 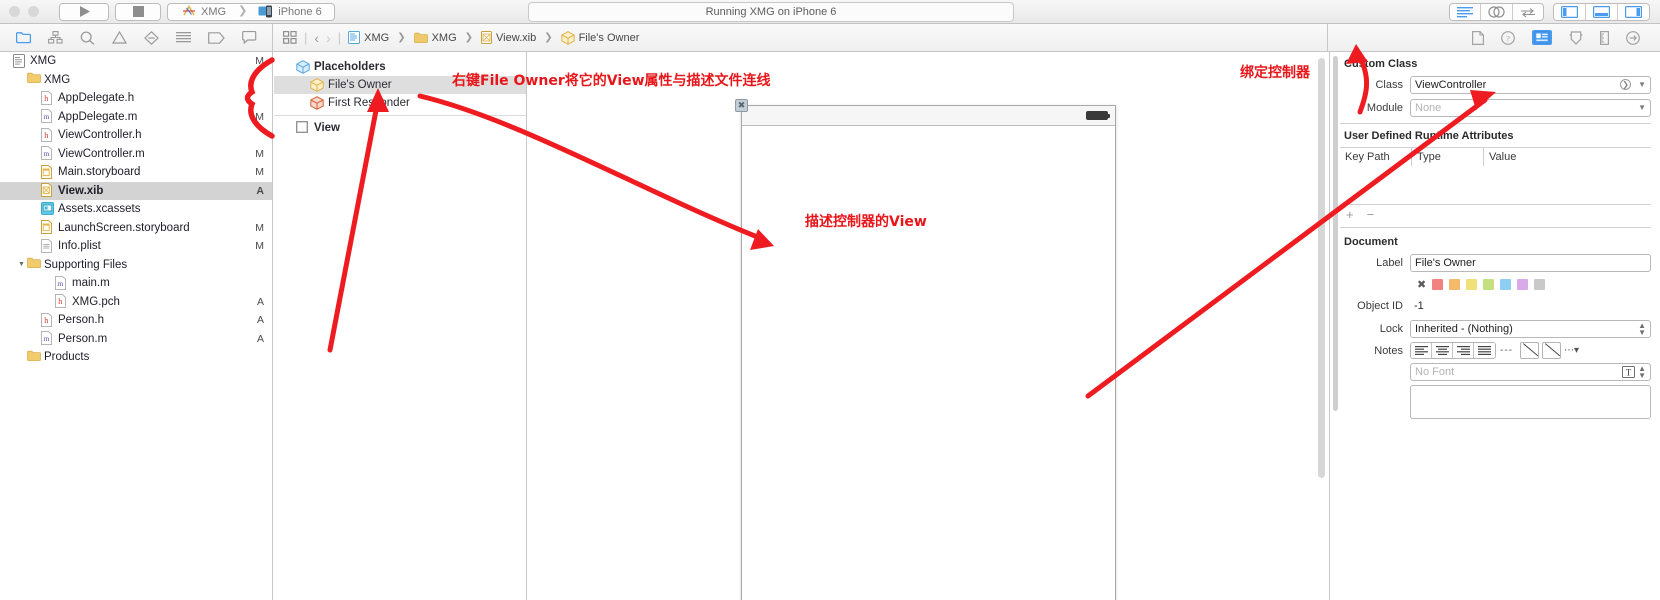 I want to click on align-center-icon, so click(x=1442, y=350).